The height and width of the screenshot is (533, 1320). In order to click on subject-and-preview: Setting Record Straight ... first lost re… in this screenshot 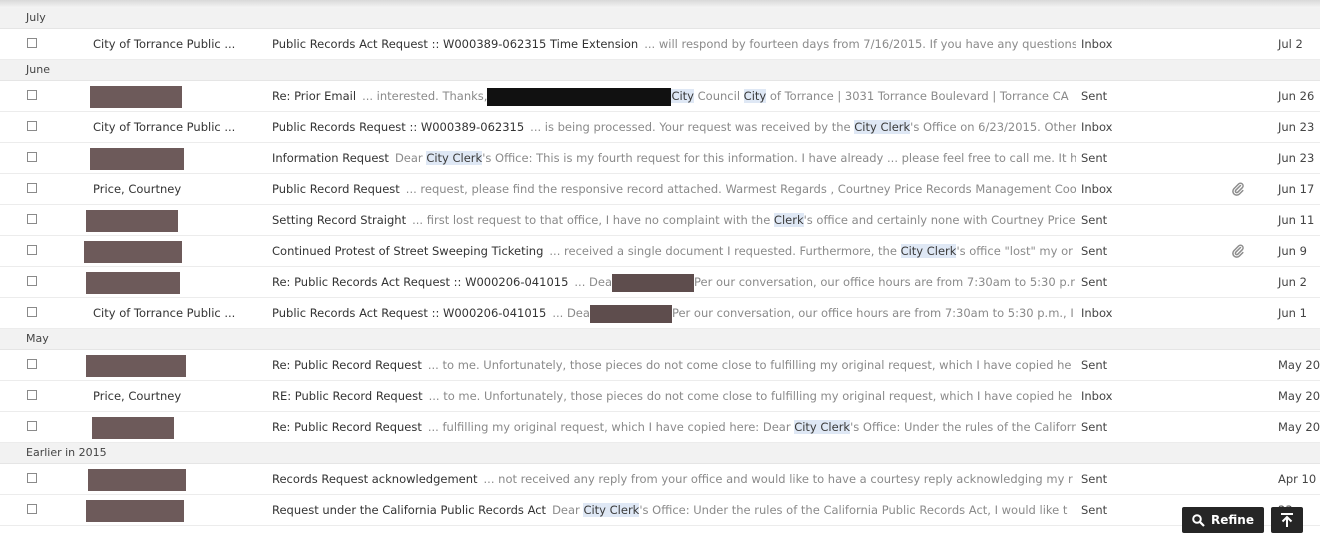, I will do `click(674, 220)`.